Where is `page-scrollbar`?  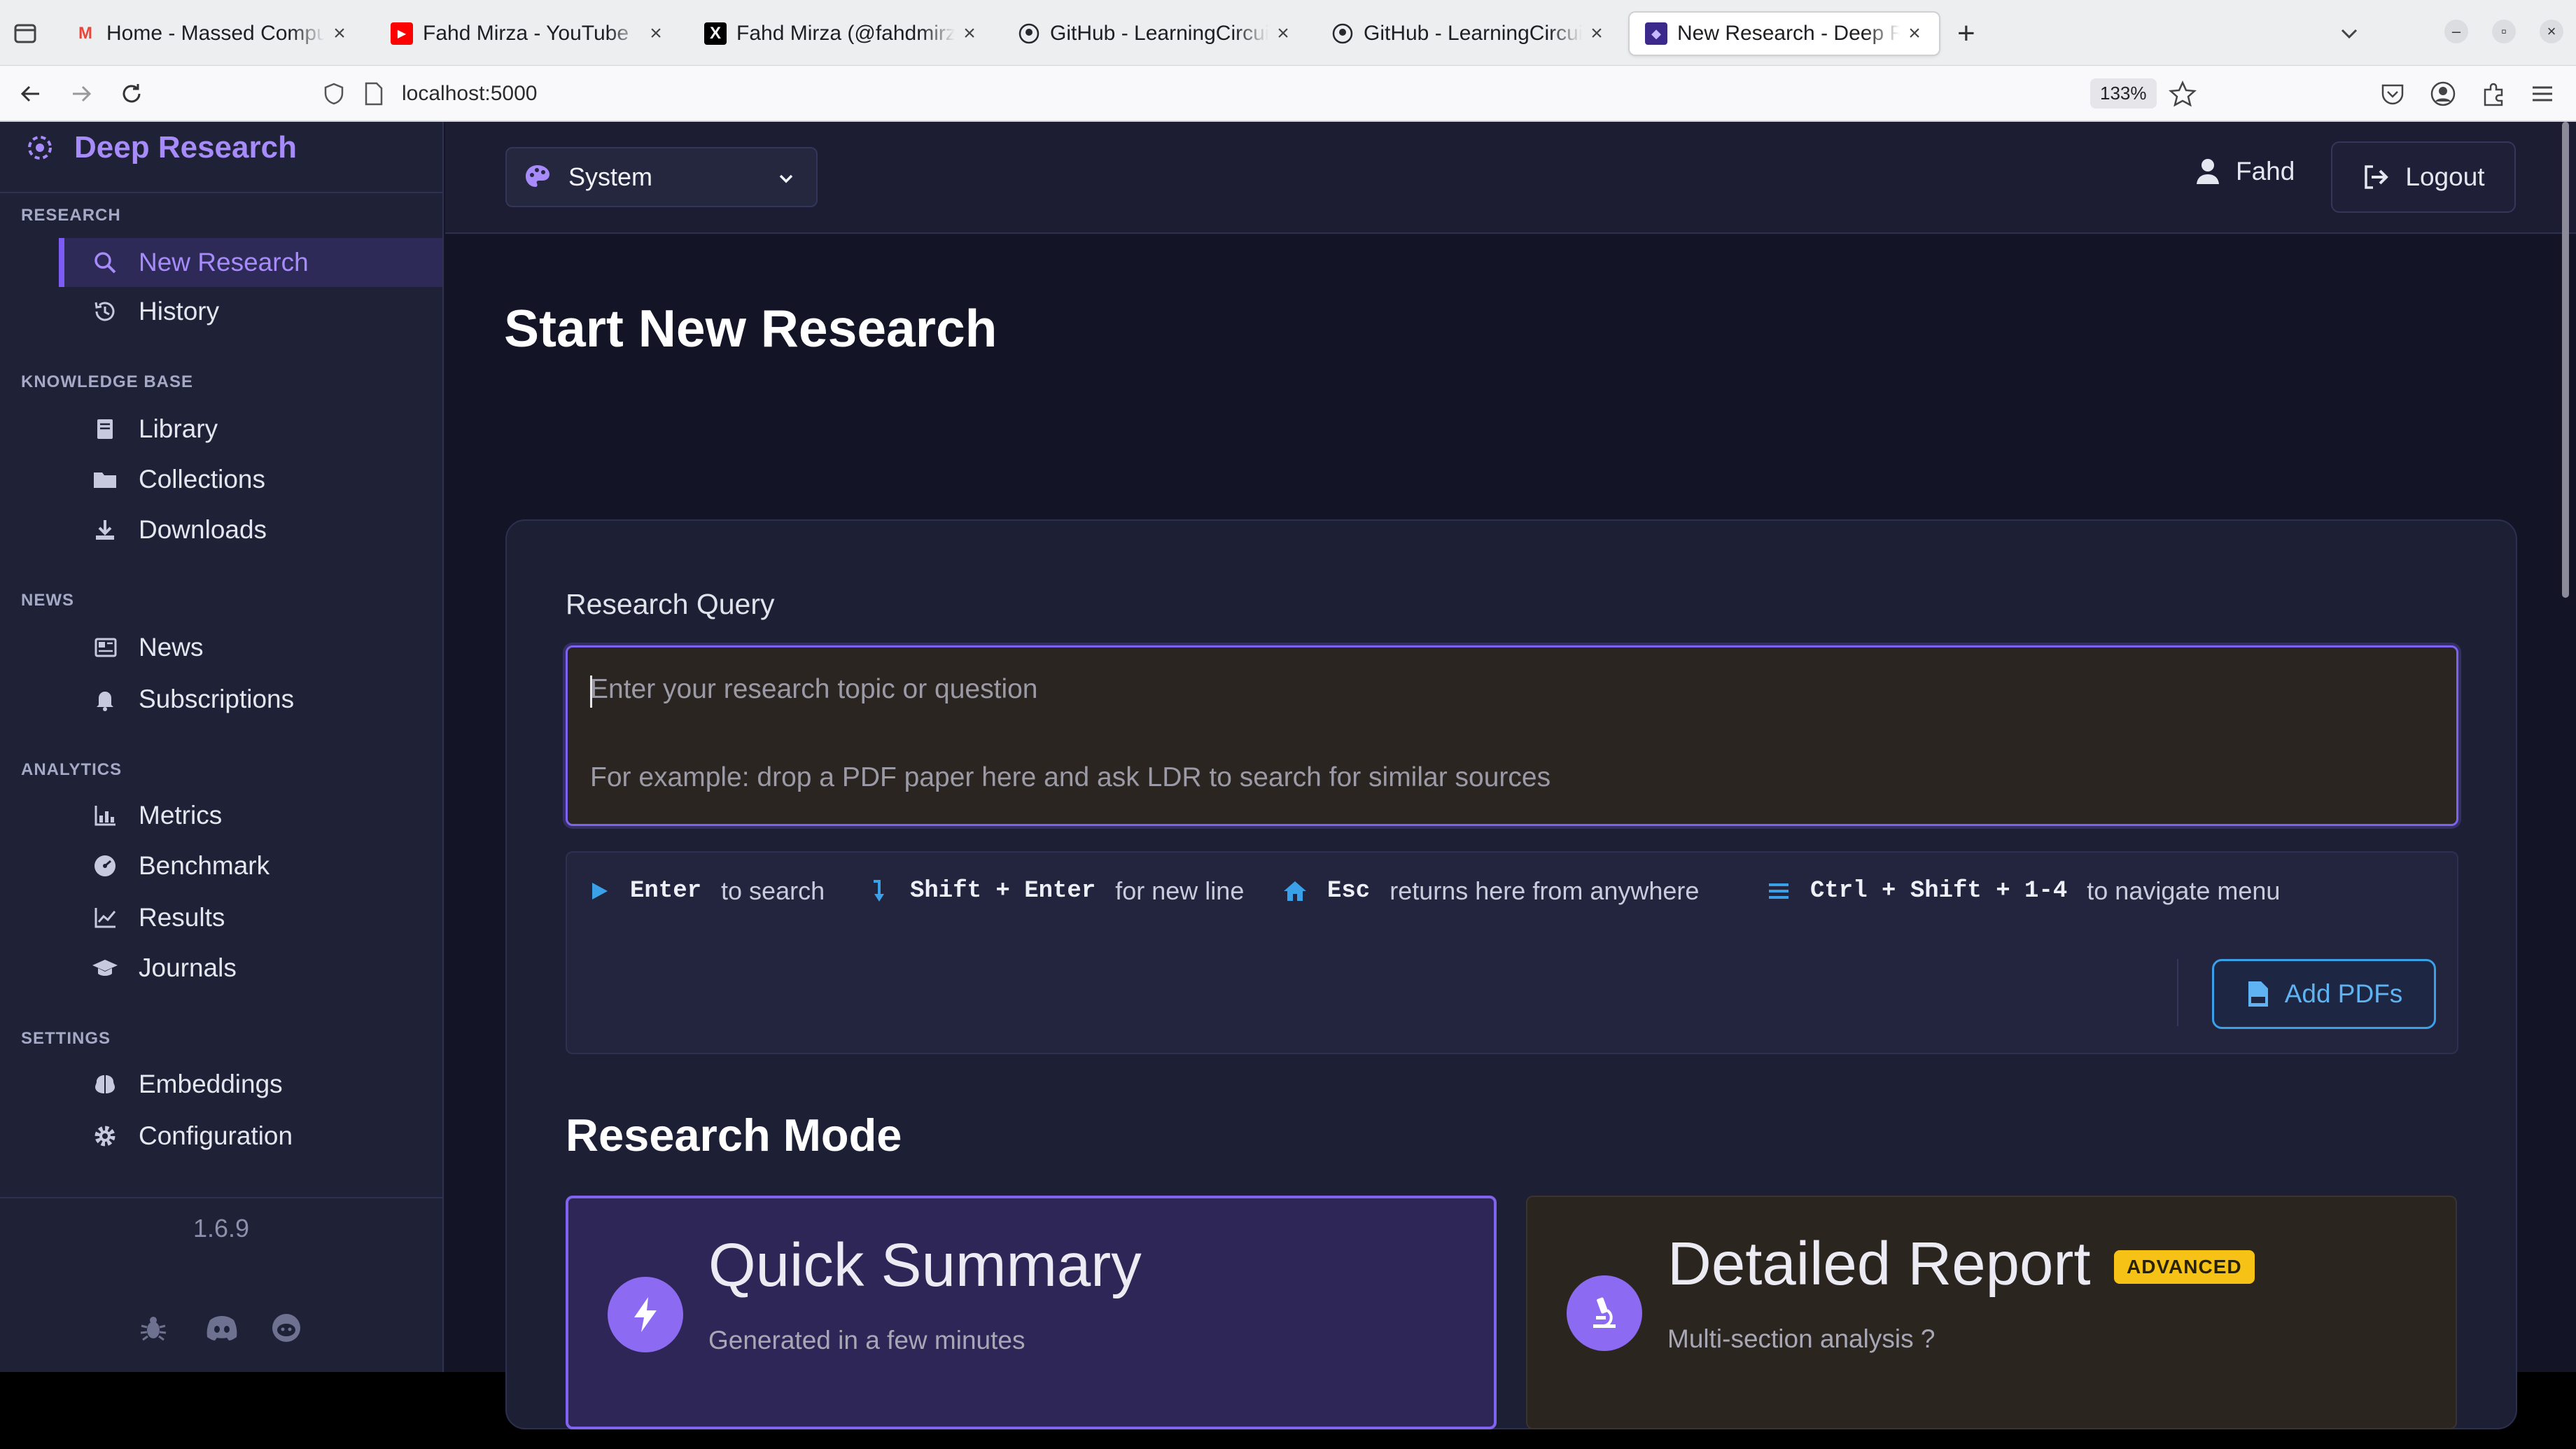
page-scrollbar is located at coordinates (2565, 360).